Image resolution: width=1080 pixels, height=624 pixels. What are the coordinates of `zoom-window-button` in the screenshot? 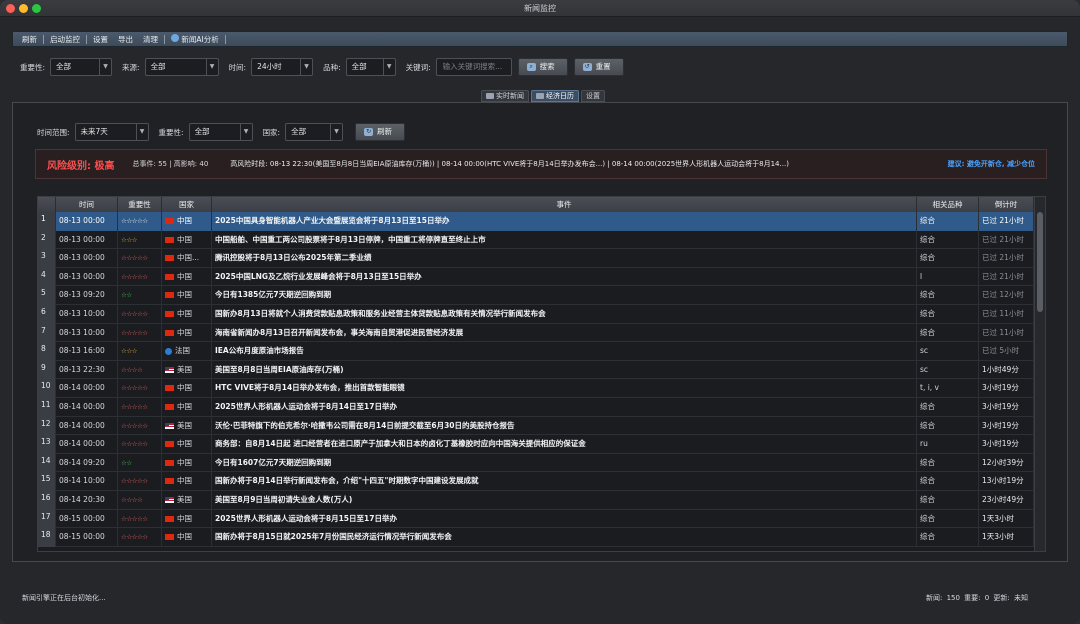 It's located at (36, 8).